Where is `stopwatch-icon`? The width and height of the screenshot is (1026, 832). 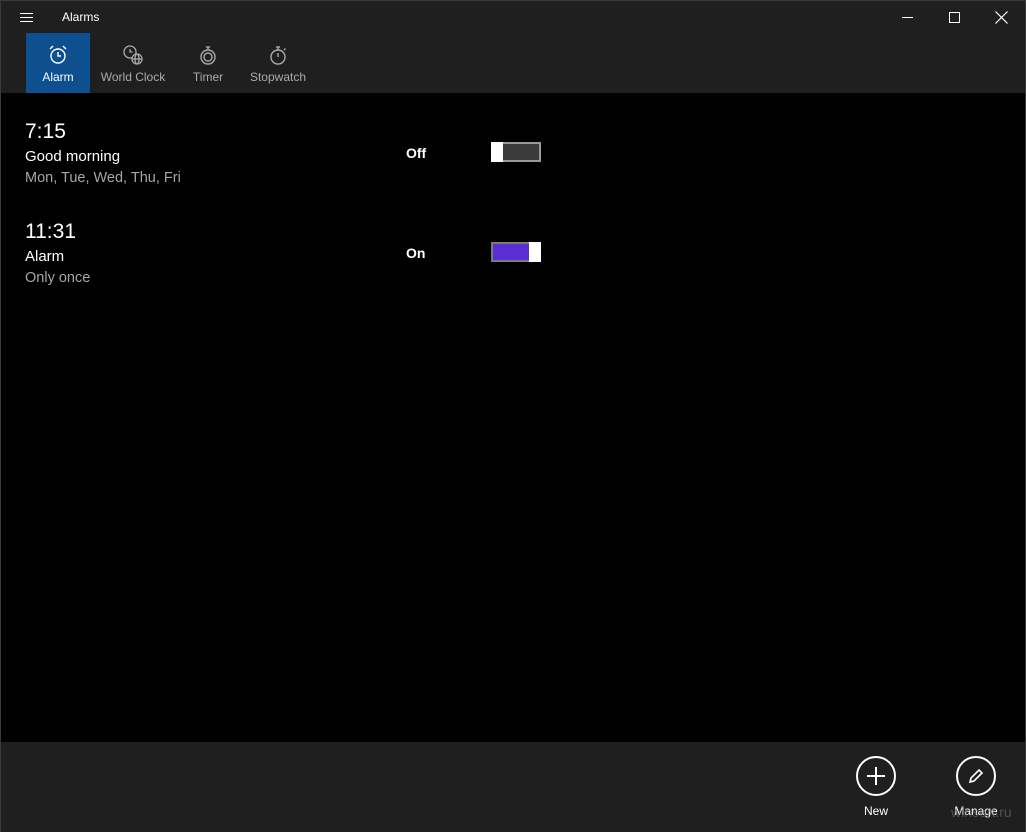 stopwatch-icon is located at coordinates (278, 55).